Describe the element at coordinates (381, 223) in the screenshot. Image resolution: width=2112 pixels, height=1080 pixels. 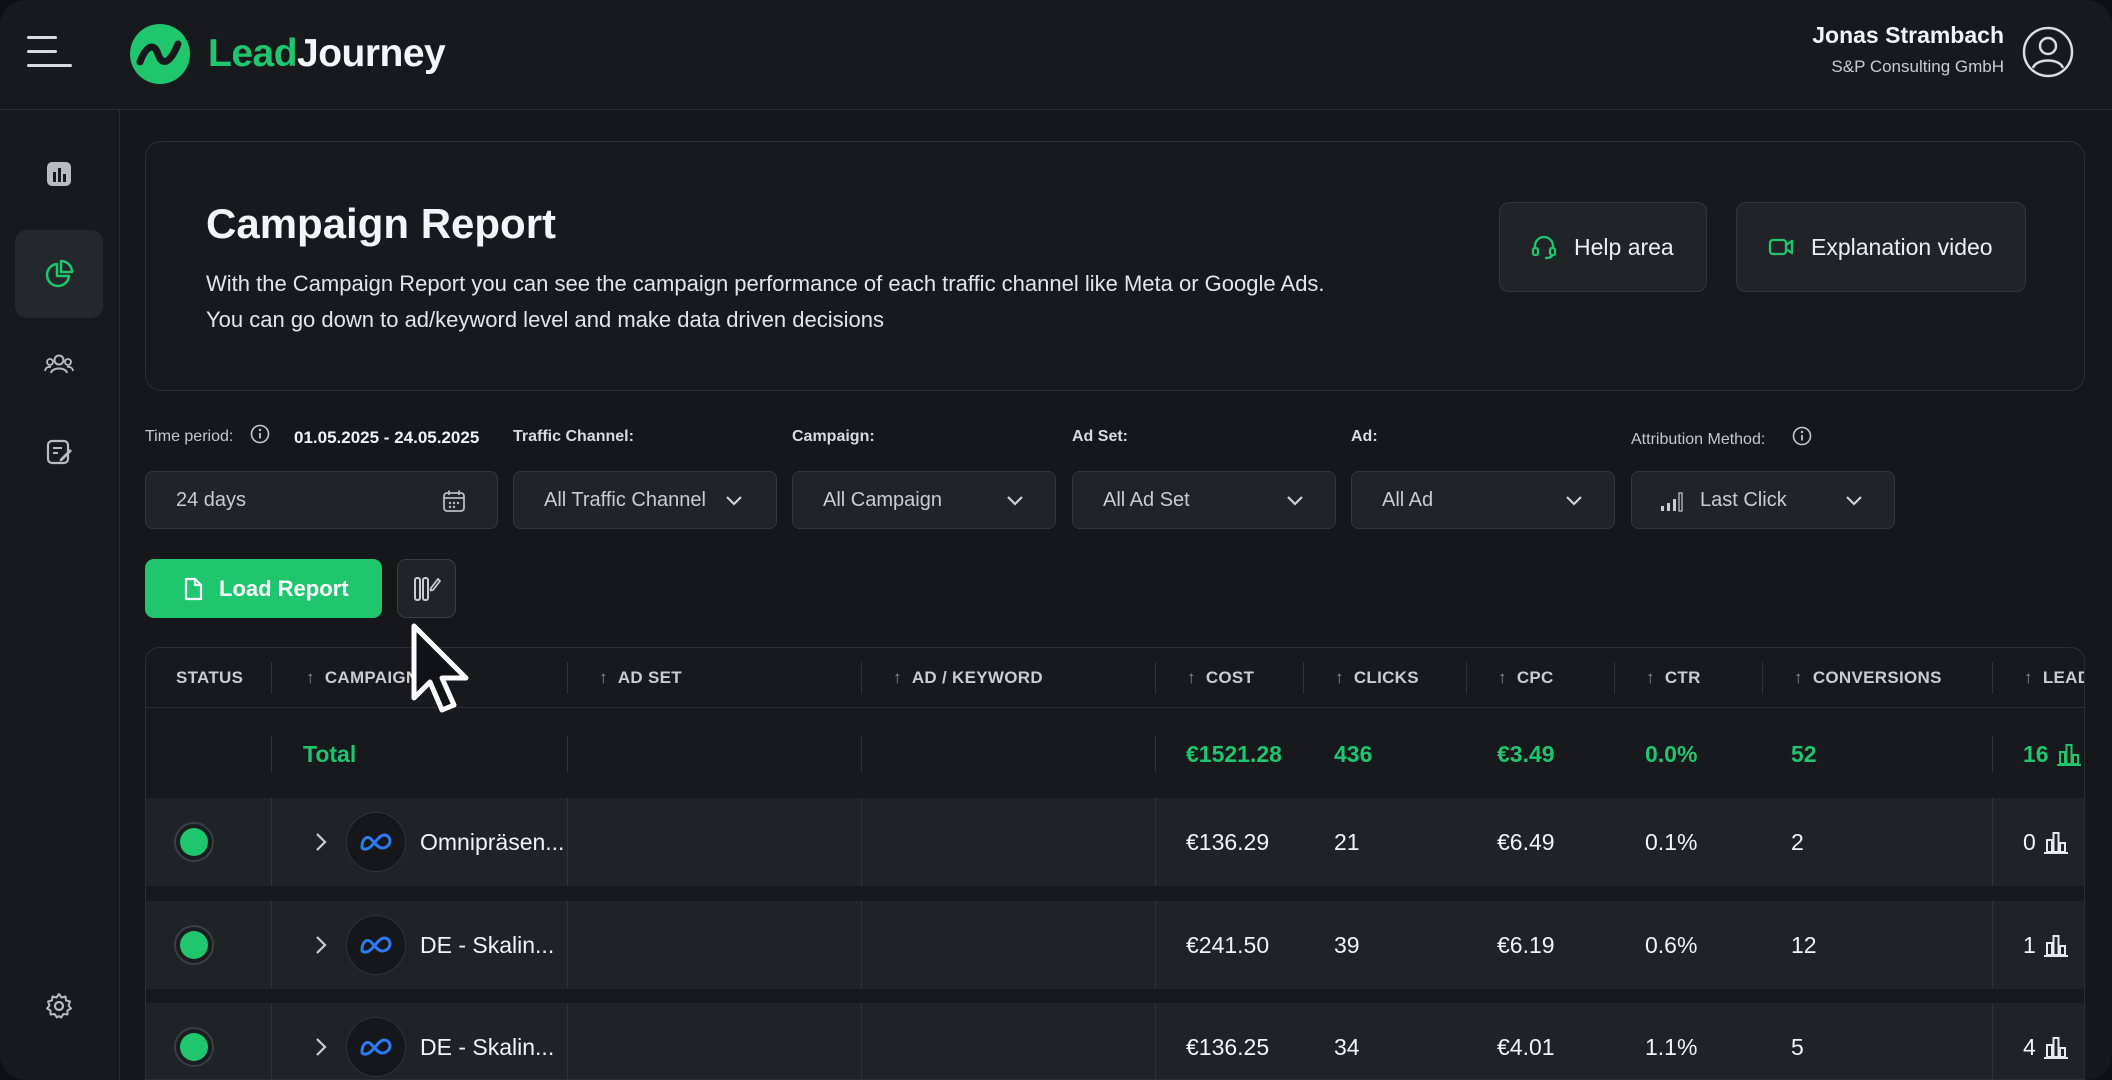
I see `page-title: Campaign Report` at that location.